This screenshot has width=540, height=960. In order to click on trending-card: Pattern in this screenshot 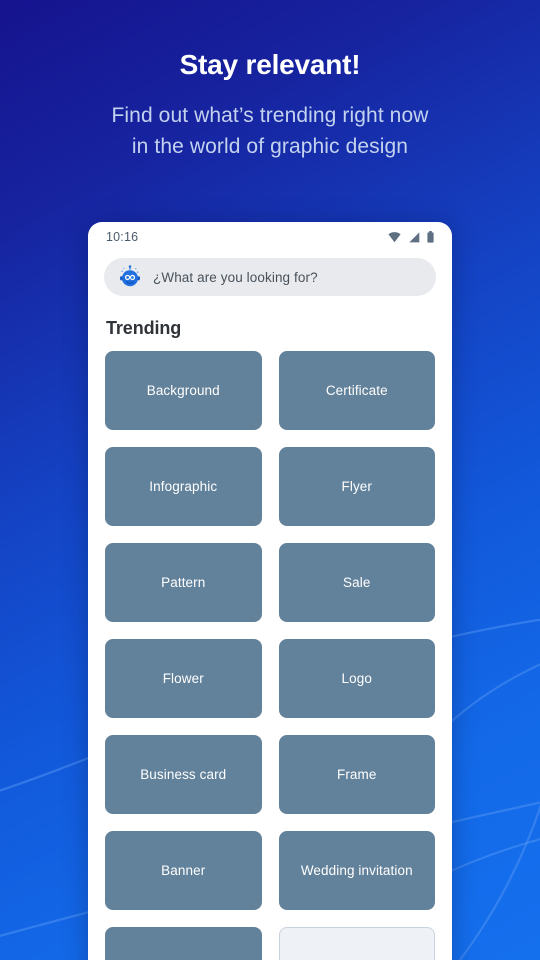, I will do `click(183, 582)`.